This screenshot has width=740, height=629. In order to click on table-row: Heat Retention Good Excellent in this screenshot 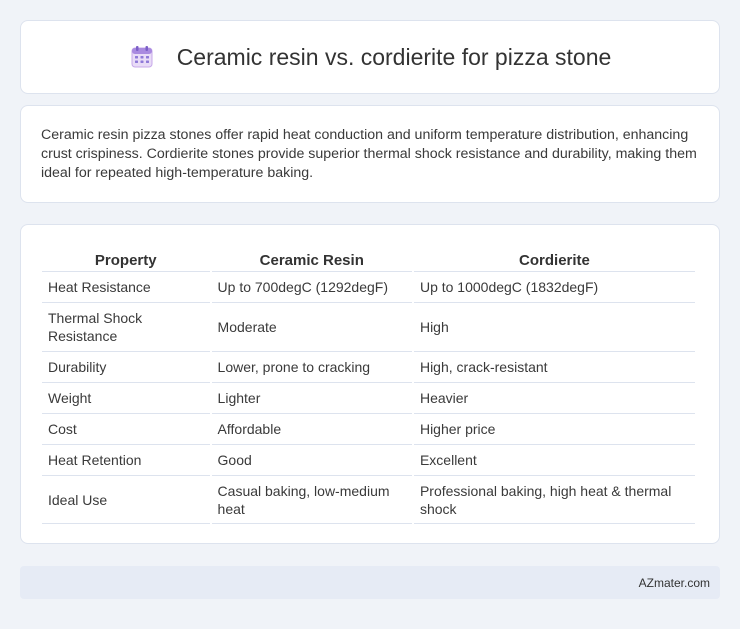, I will do `click(368, 459)`.